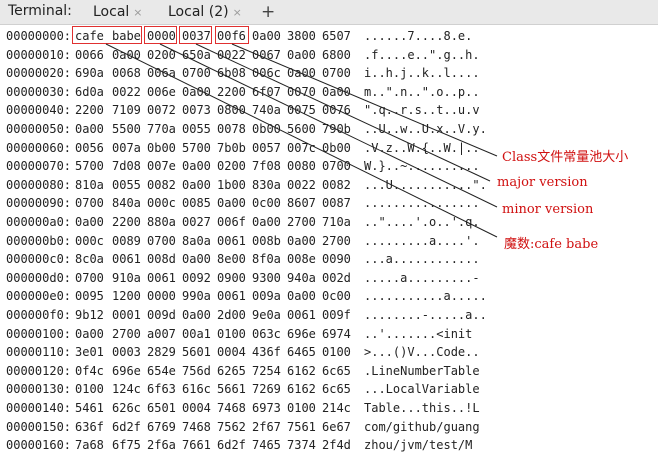  Describe the element at coordinates (198, 12) in the screenshot. I see `tab-label: Local (2)` at that location.